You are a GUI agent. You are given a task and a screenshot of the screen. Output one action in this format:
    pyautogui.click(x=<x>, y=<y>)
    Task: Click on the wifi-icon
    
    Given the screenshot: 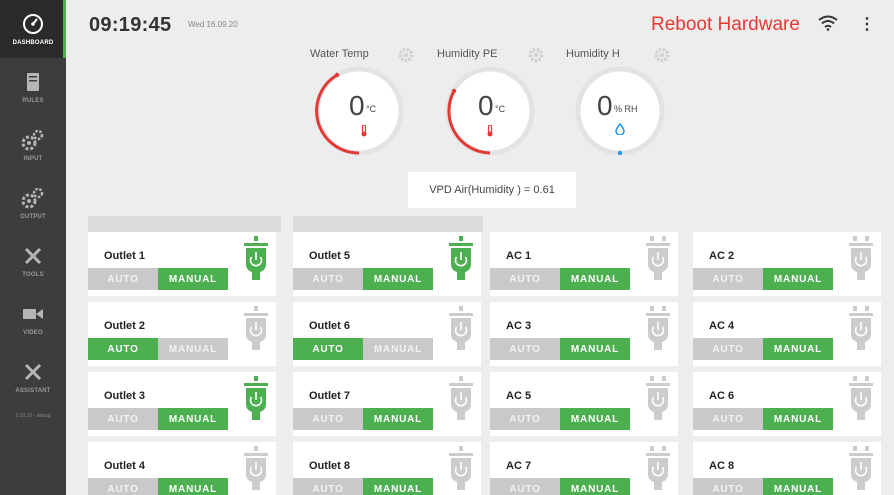 What is the action you would take?
    pyautogui.click(x=828, y=25)
    